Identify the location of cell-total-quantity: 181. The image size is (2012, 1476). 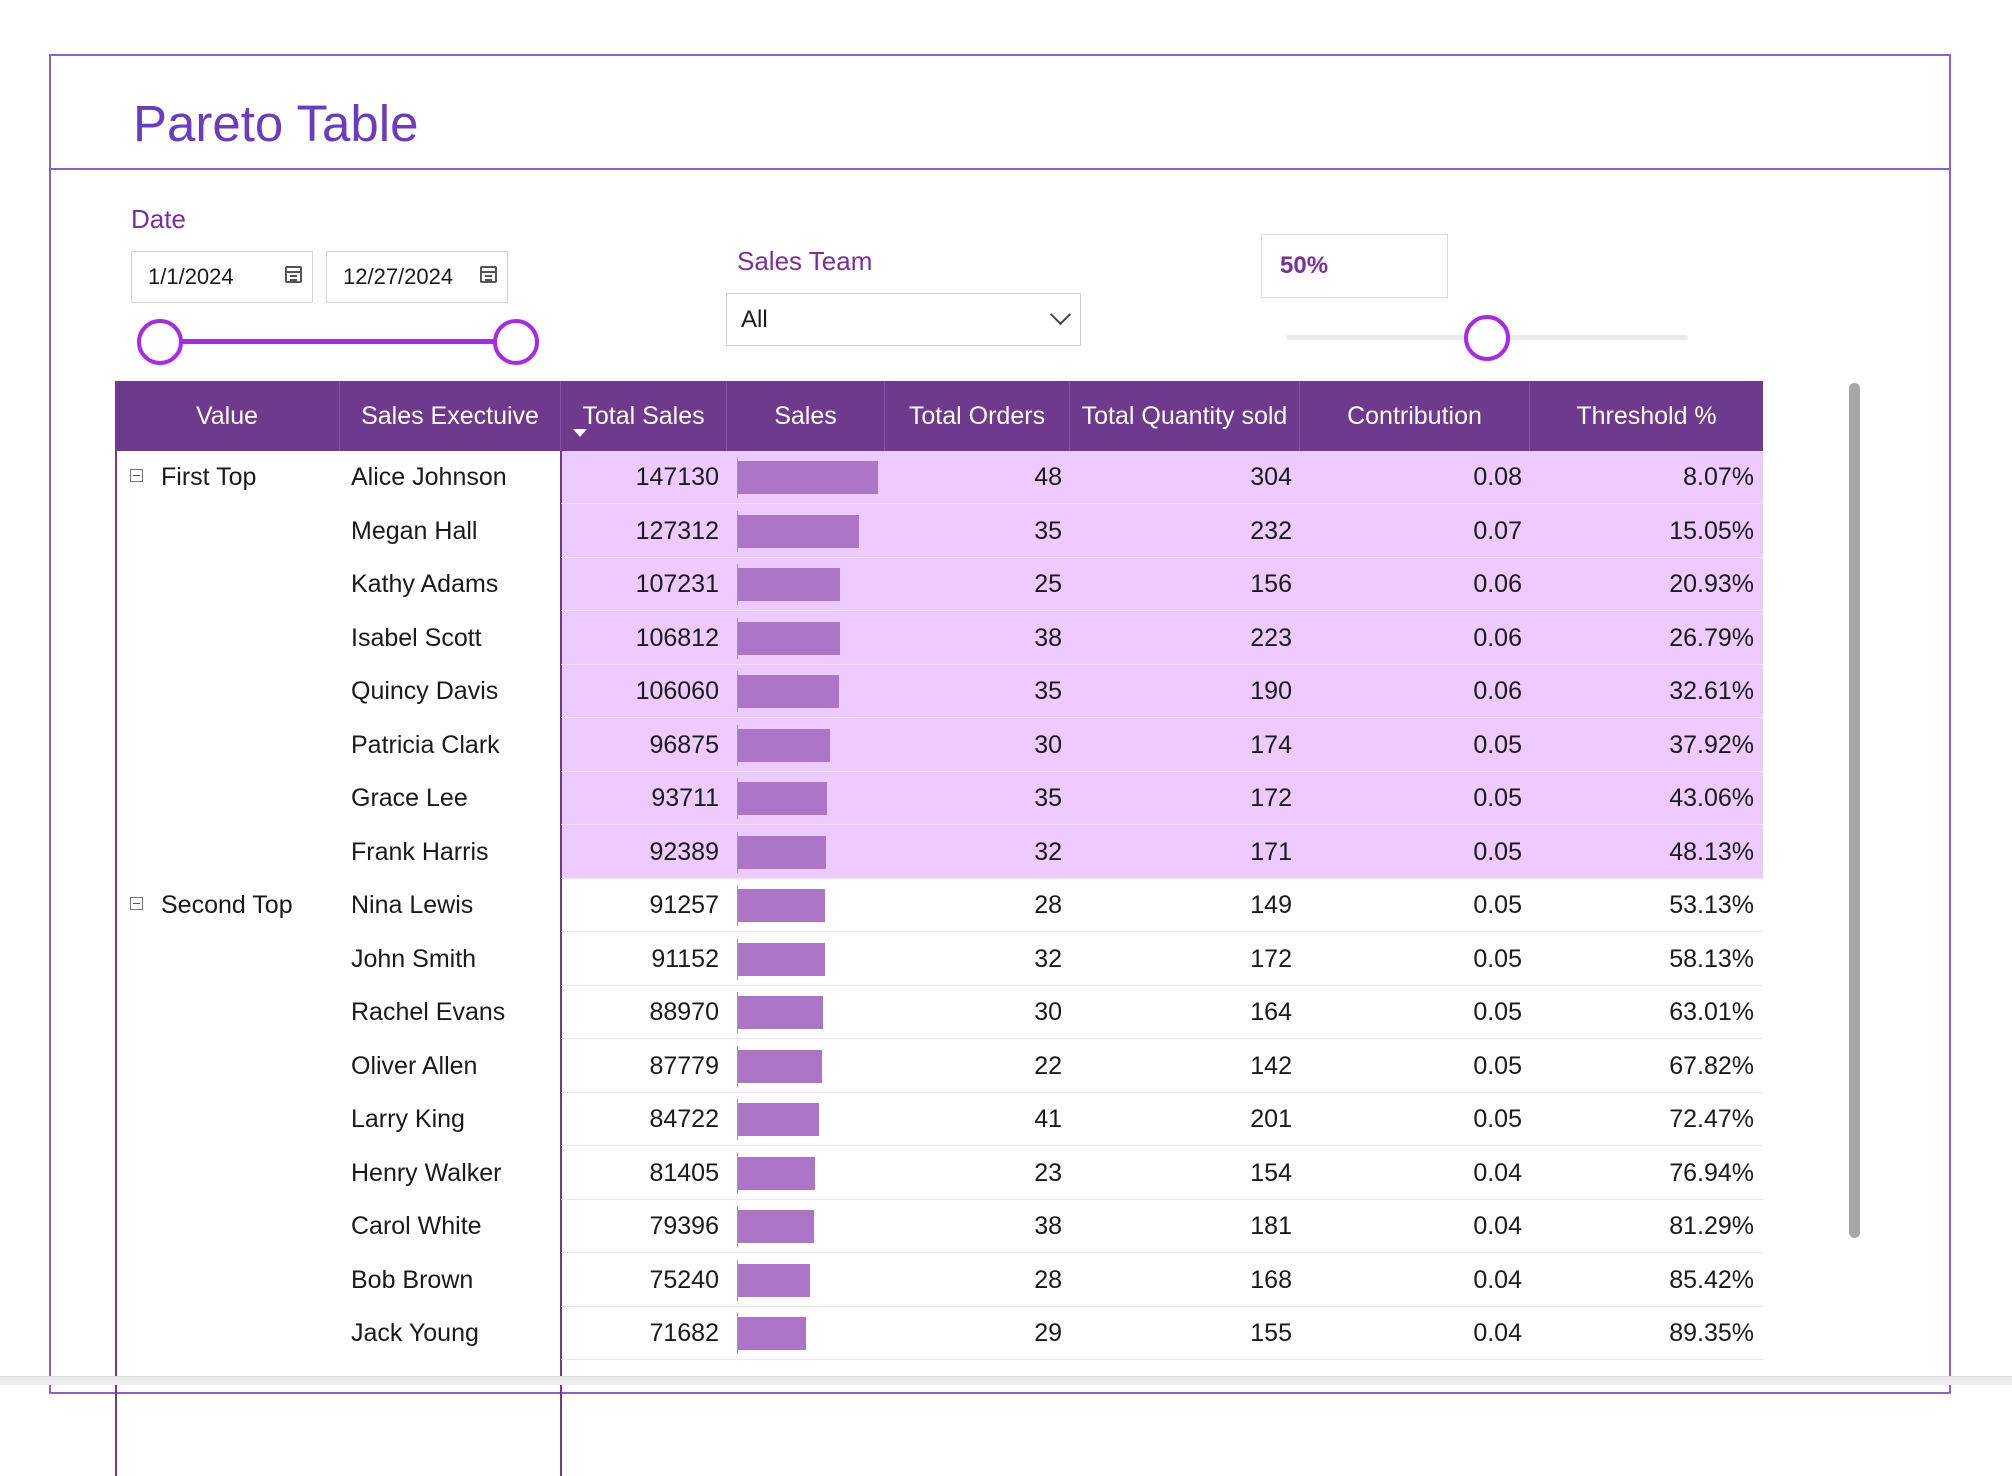
(1271, 1226).